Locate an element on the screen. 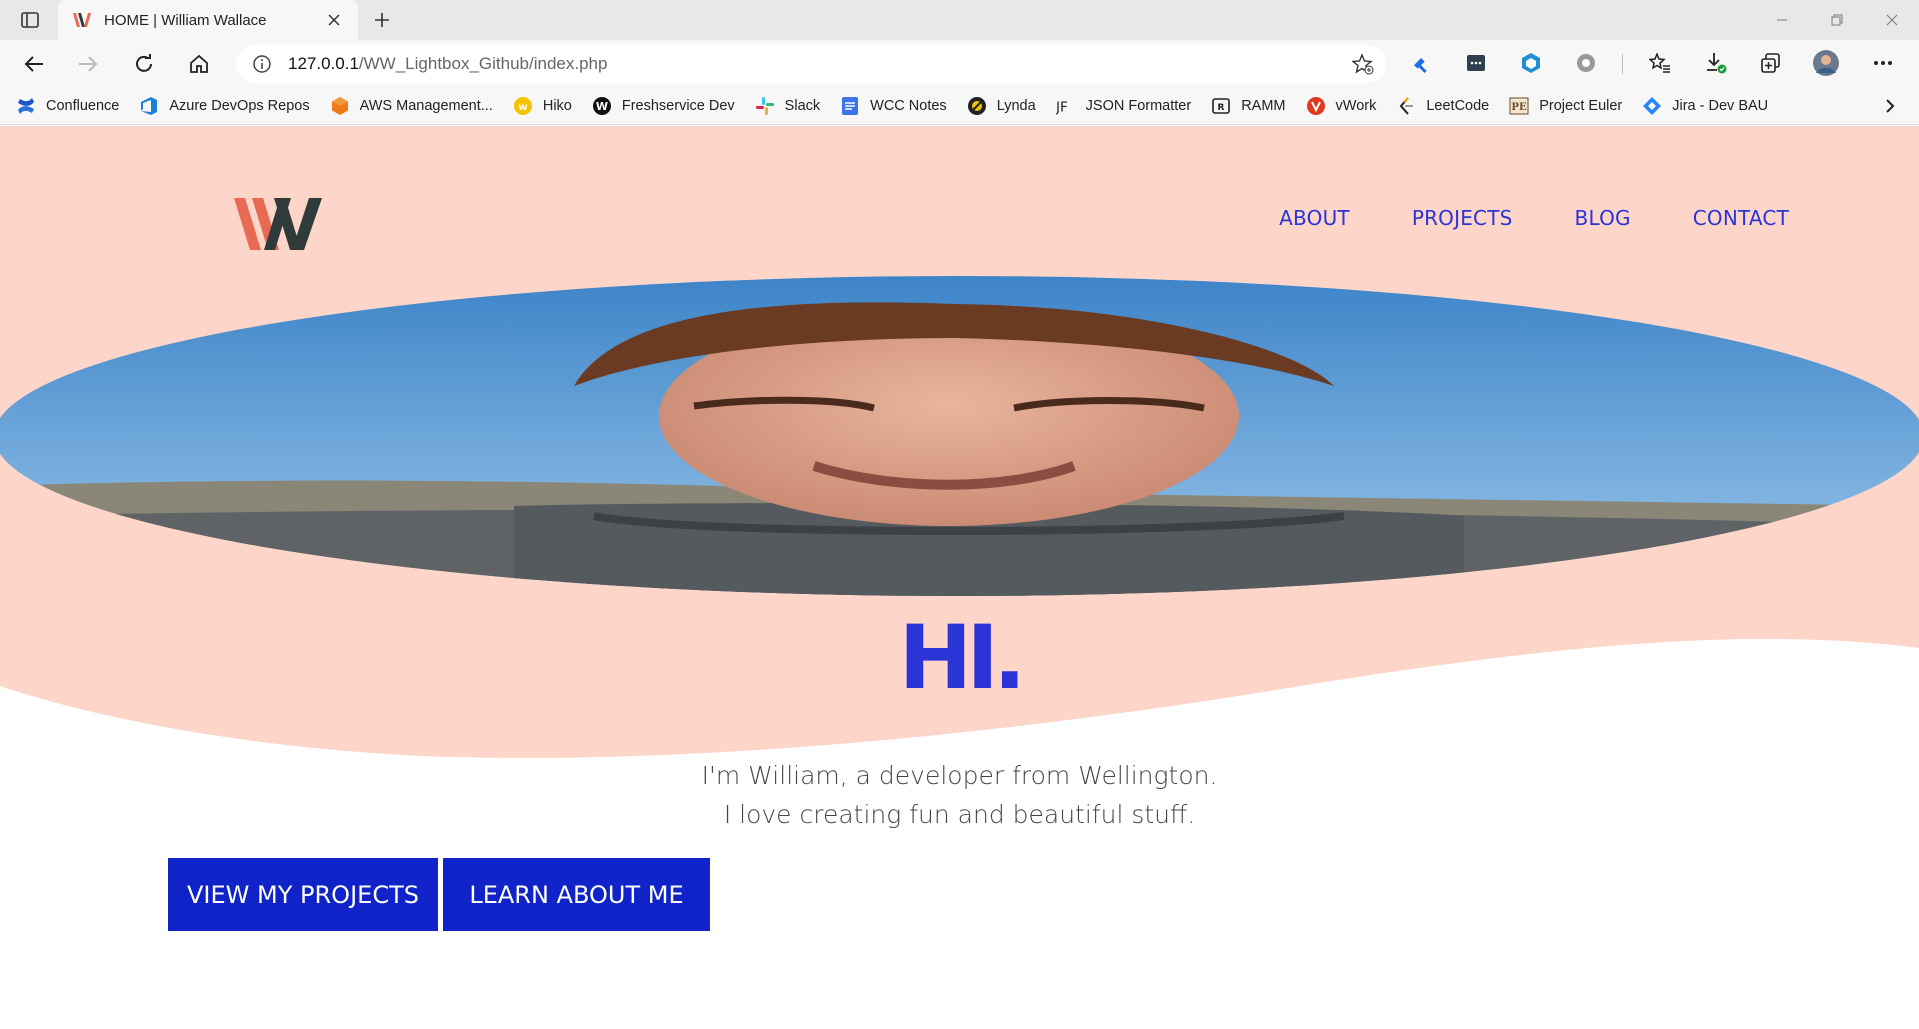 This screenshot has width=1919, height=1029. freshservice-icon: W is located at coordinates (602, 106).